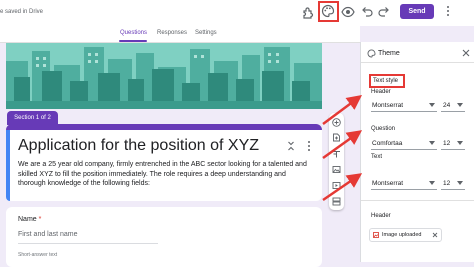  I want to click on form-tabs: Questions Responses Settings, so click(180, 34).